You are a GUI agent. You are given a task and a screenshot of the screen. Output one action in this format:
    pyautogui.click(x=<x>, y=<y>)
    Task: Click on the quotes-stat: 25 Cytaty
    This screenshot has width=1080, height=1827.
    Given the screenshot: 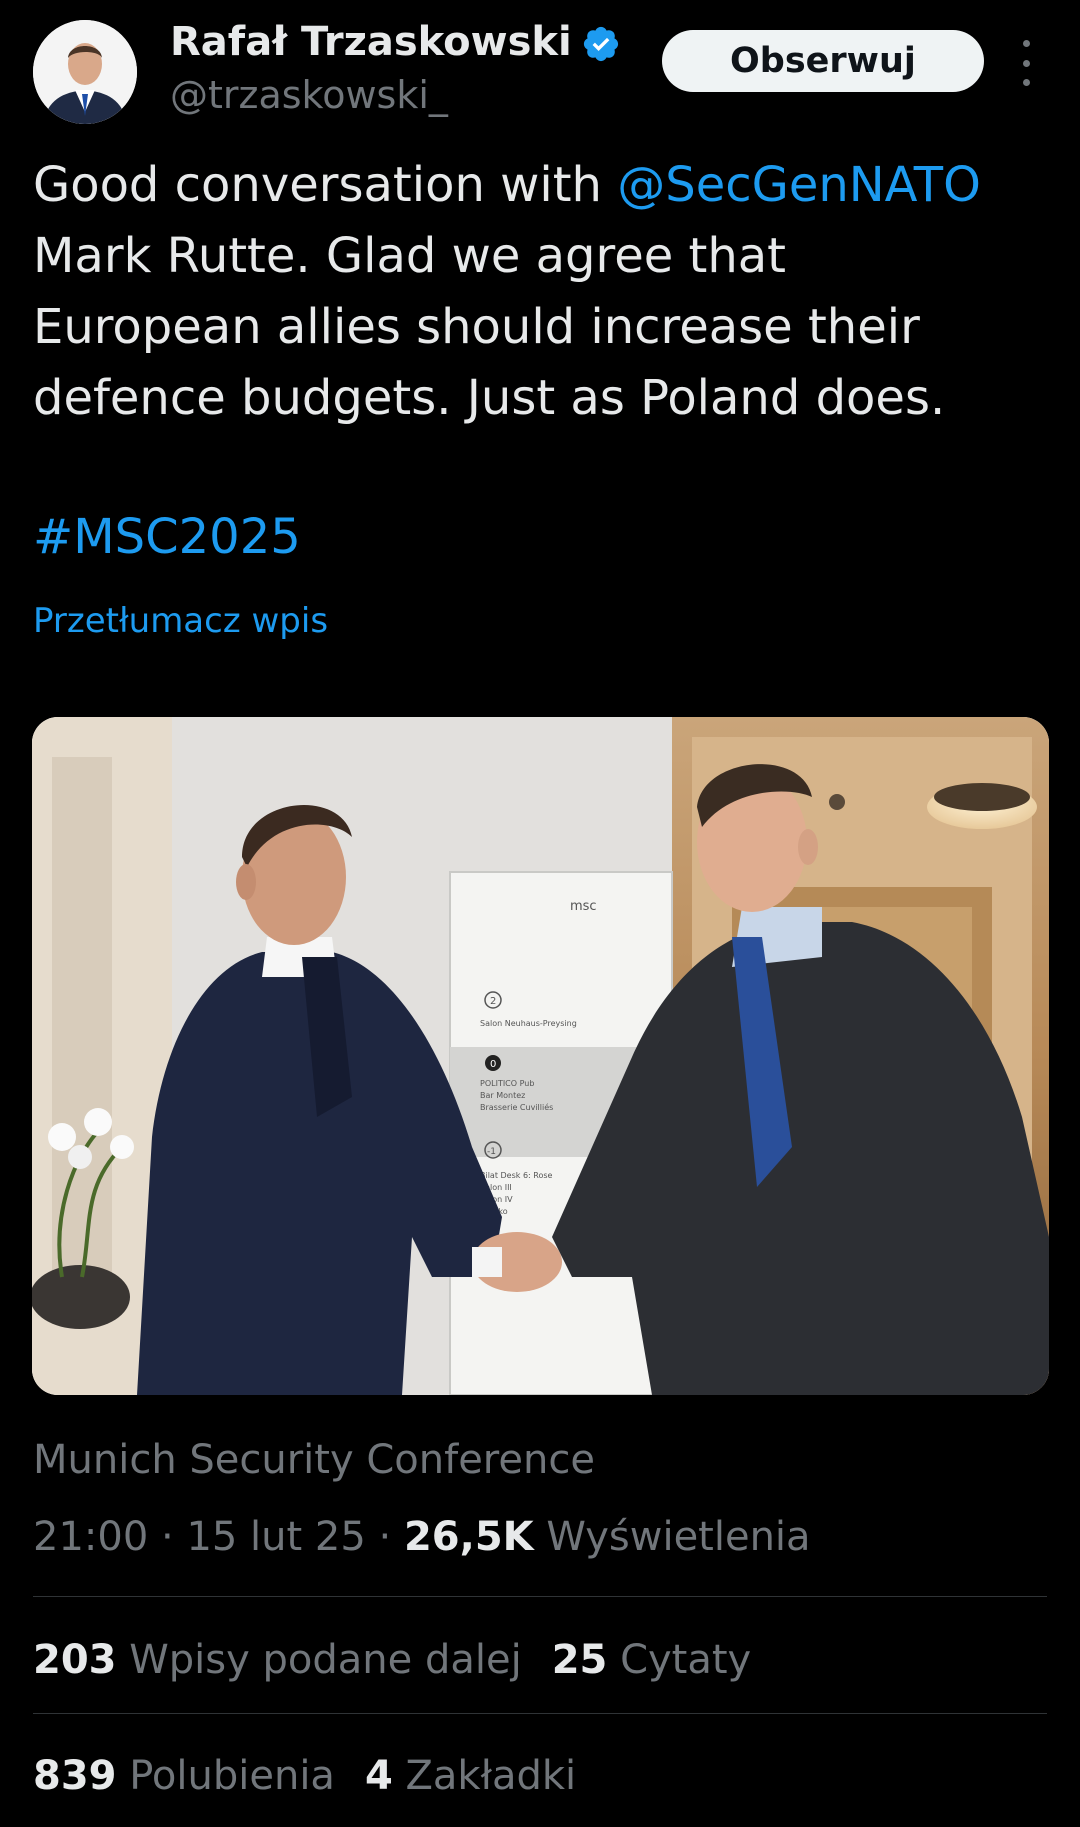 What is the action you would take?
    pyautogui.click(x=652, y=1660)
    